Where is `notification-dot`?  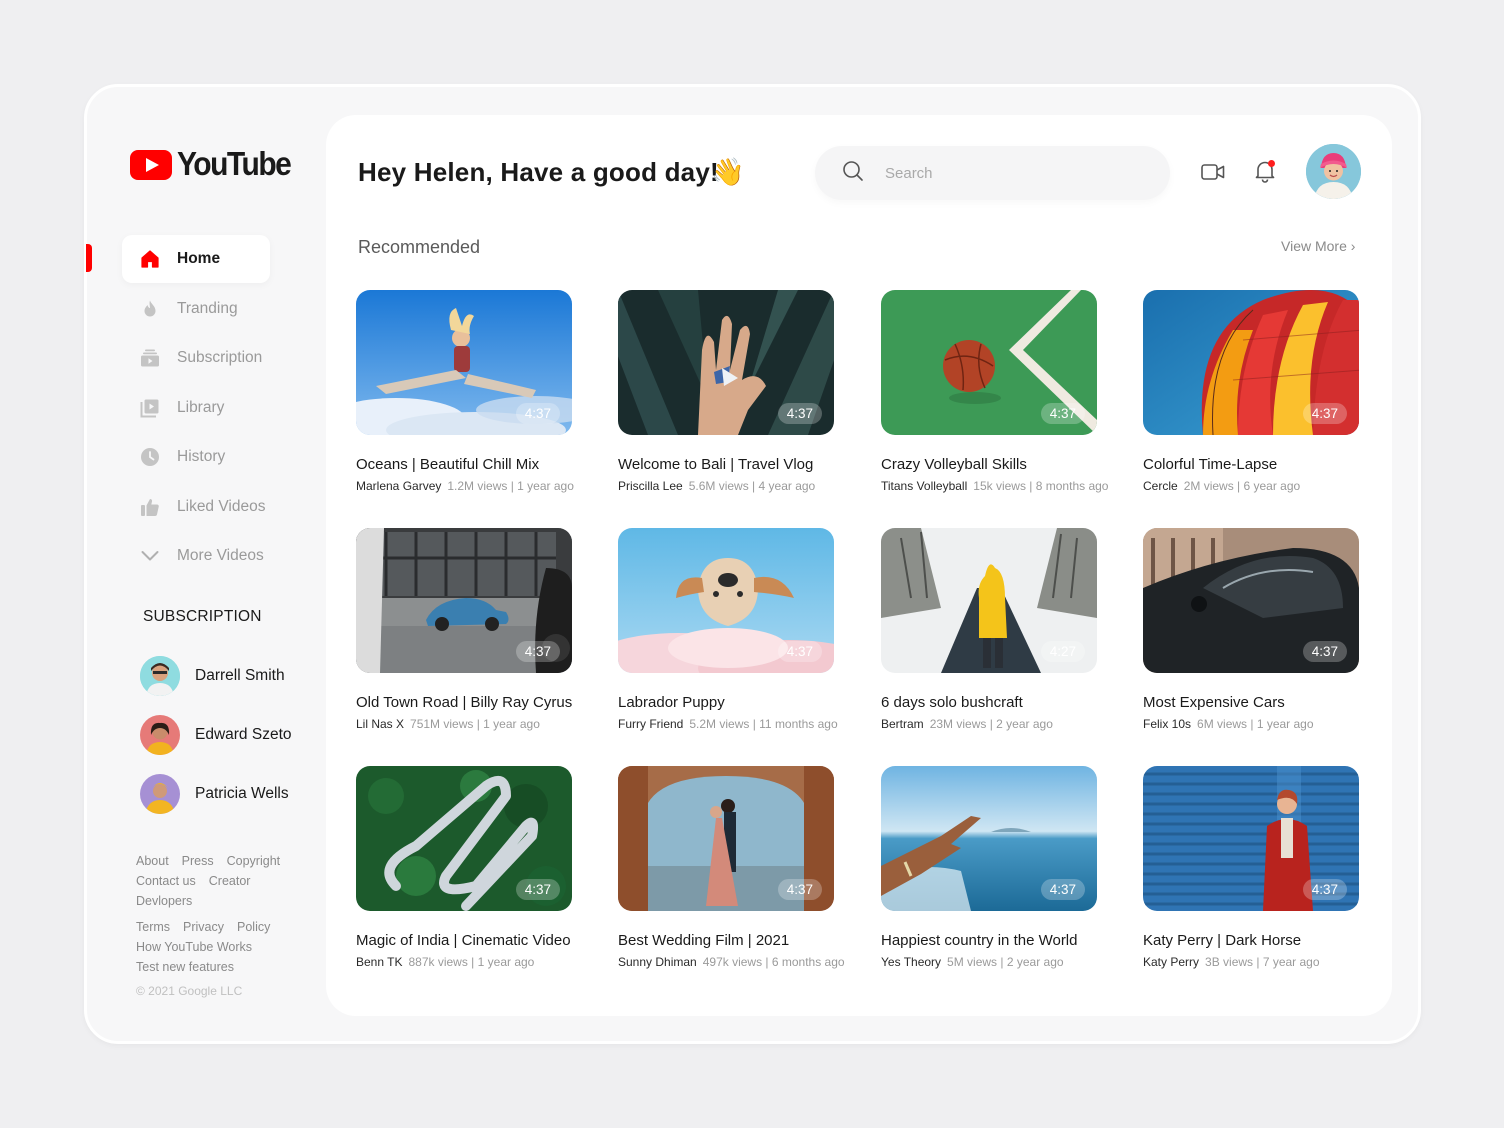
notification-dot is located at coordinates (1271, 163).